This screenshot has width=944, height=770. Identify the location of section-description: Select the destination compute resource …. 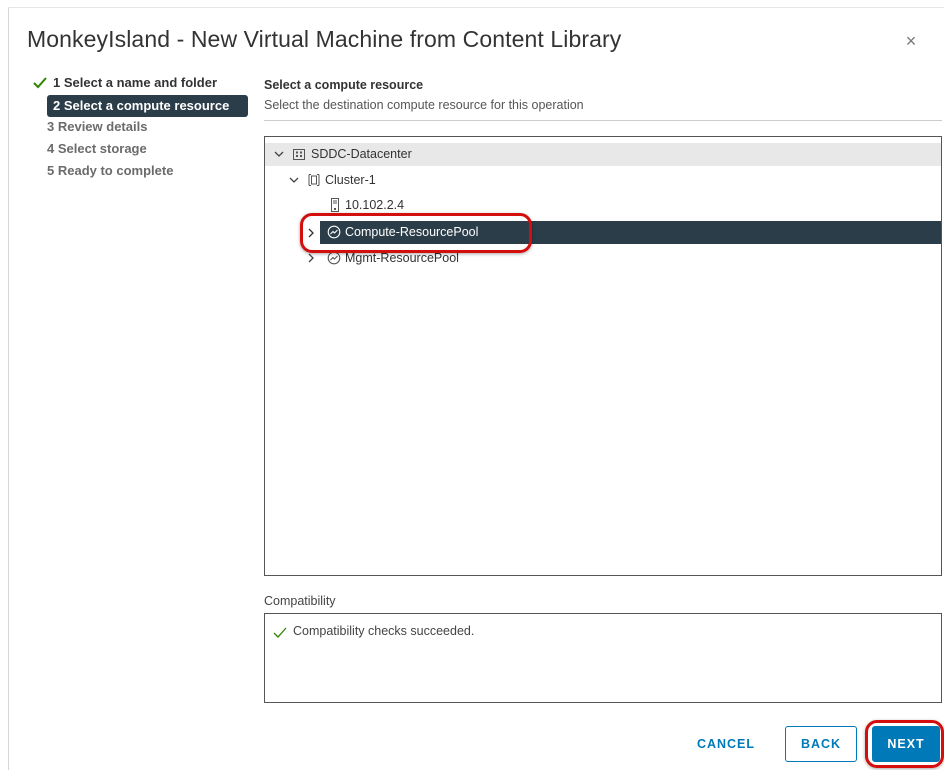
(424, 105).